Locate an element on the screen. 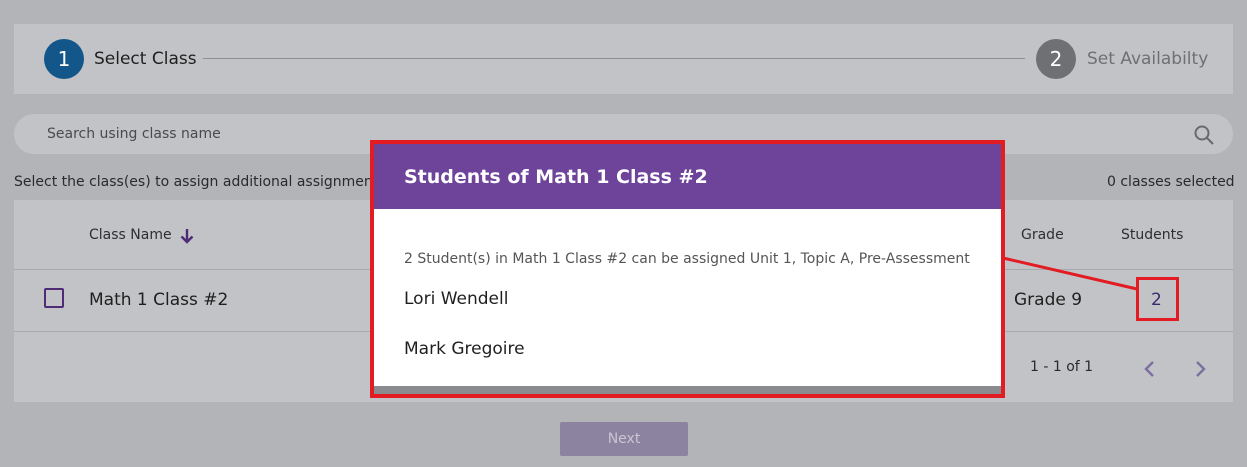 This screenshot has height=467, width=1247. search-placeholder: Search using class name is located at coordinates (134, 134).